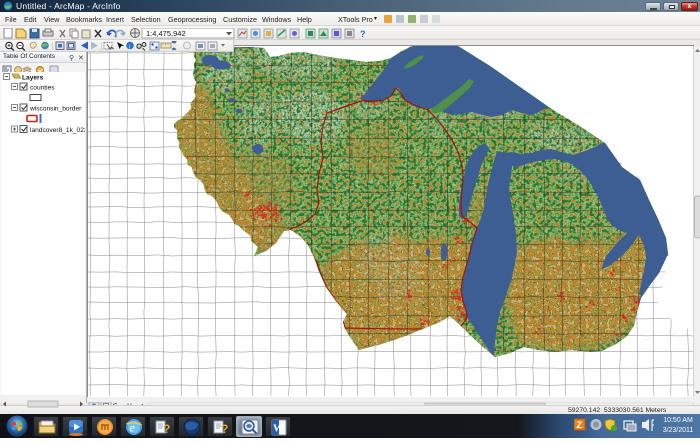 This screenshot has height=443, width=700. What do you see at coordinates (42, 88) in the screenshot?
I see `svg-text: counties` at bounding box center [42, 88].